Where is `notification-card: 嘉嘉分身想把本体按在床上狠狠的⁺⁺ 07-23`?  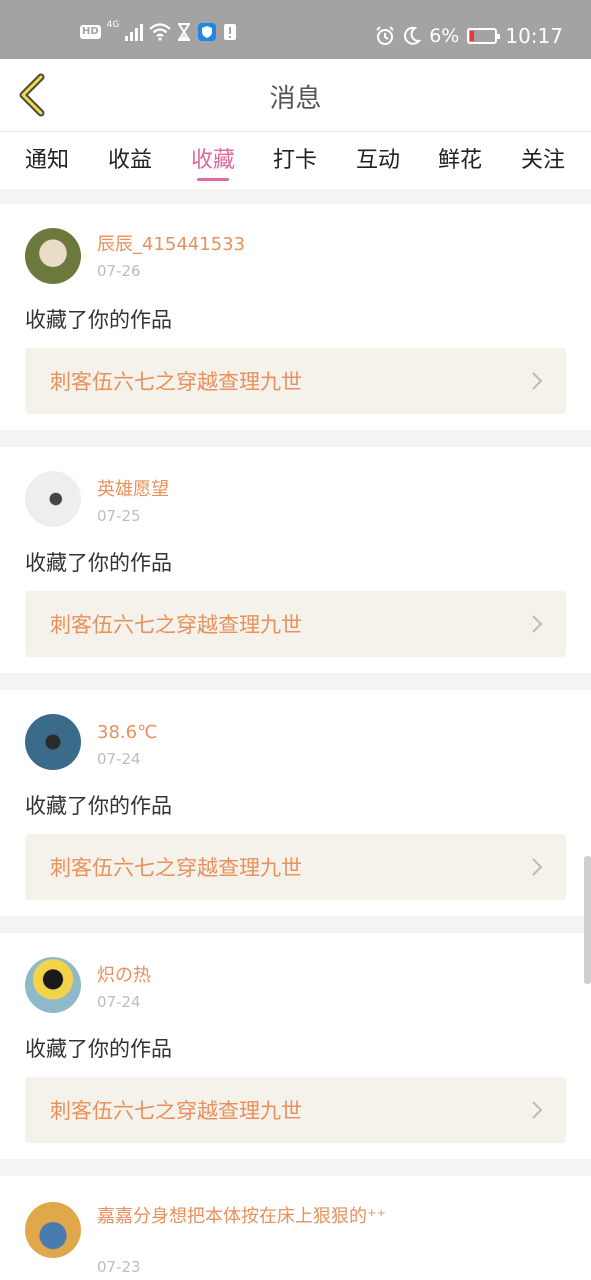 notification-card: 嘉嘉分身想把本体按在床上狠狠的⁺⁺ 07-23 is located at coordinates (295, 1228).